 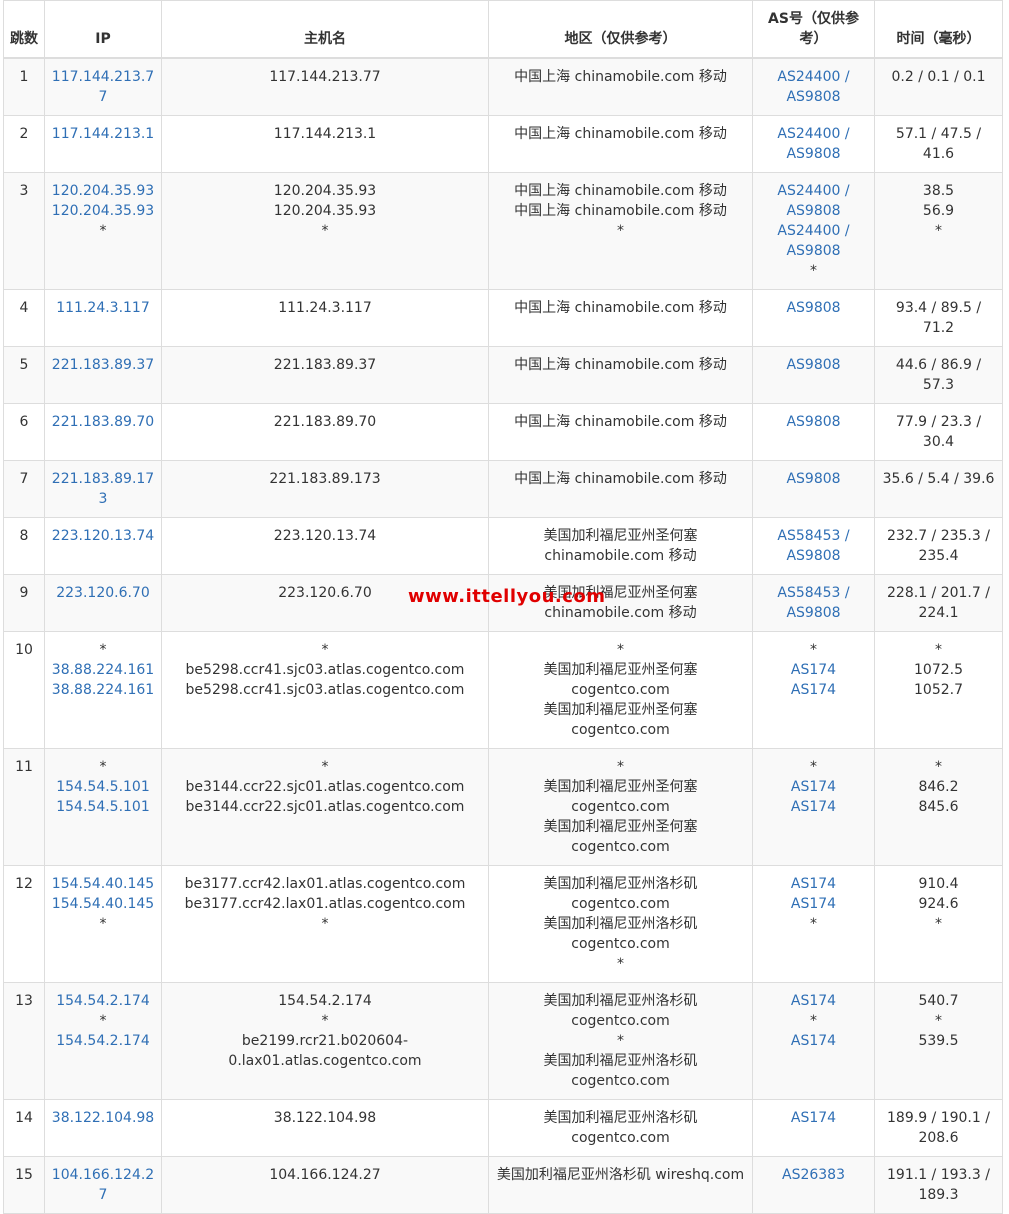 What do you see at coordinates (103, 308) in the screenshot?
I see `ip-link: 111.24.3.117` at bounding box center [103, 308].